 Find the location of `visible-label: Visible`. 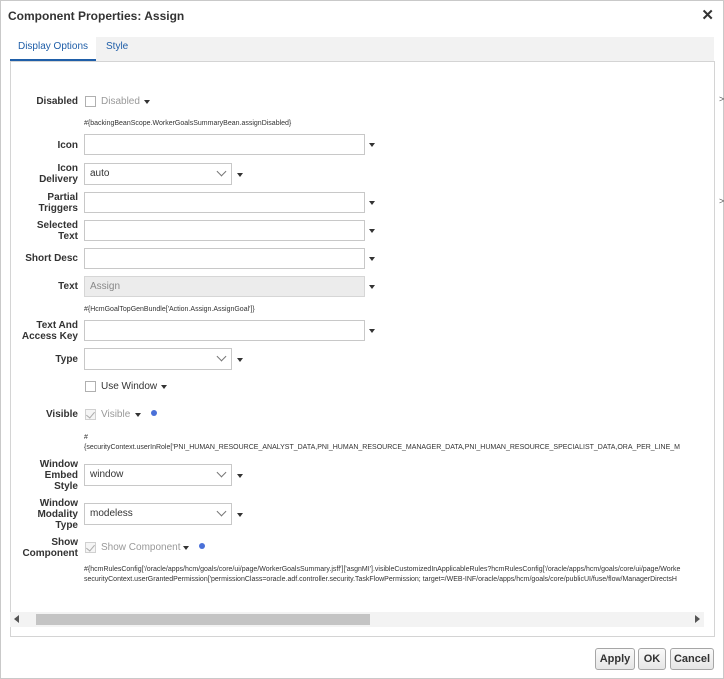

visible-label: Visible is located at coordinates (61, 414).